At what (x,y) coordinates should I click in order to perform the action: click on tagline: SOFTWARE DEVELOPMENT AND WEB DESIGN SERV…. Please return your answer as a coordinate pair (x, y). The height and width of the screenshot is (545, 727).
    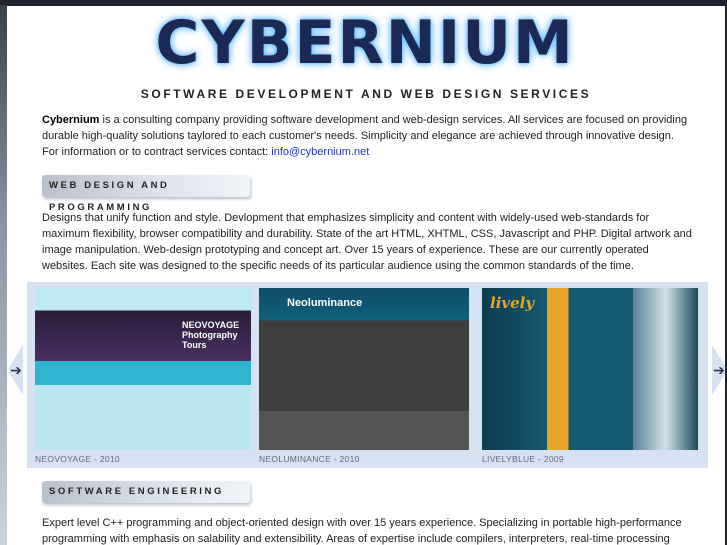
    Looking at the image, I should click on (366, 94).